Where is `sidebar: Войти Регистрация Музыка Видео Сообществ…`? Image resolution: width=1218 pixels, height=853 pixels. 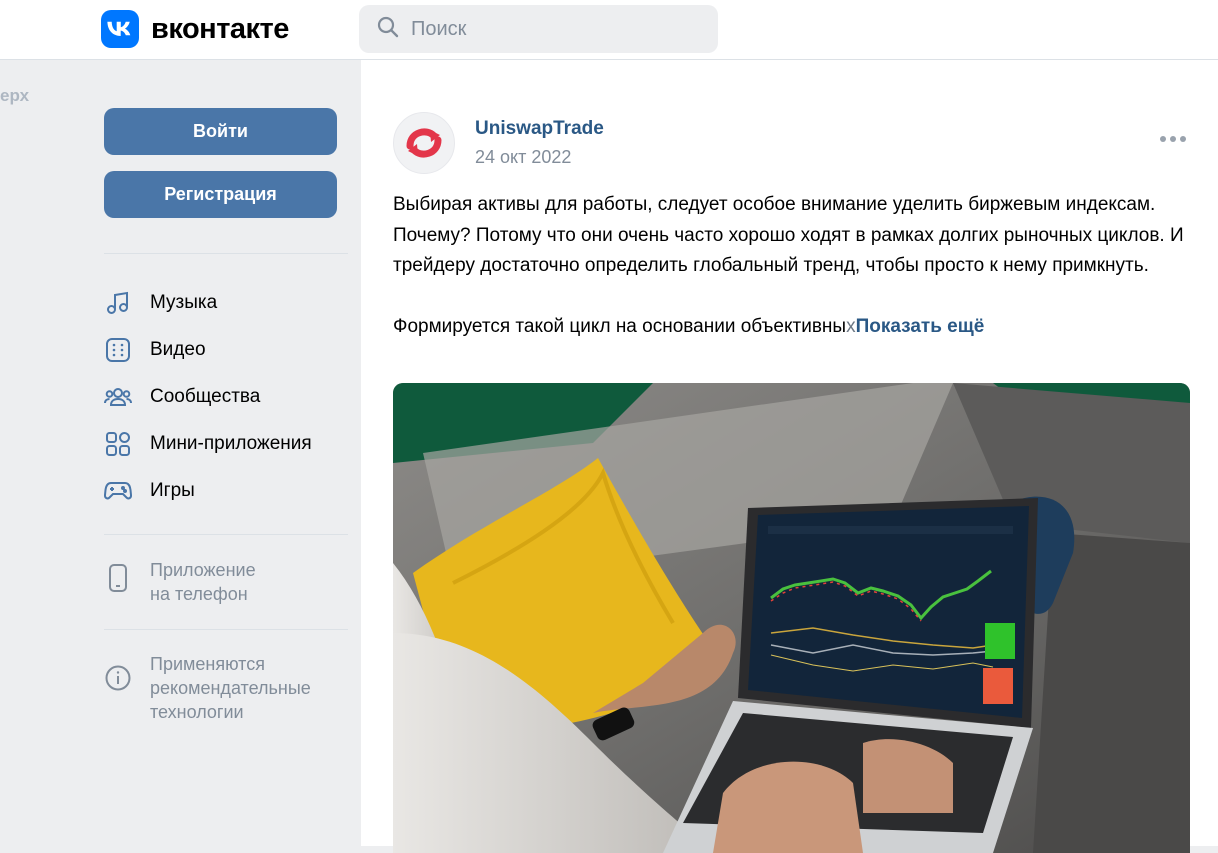
sidebar: Войти Регистрация Музыка Видео Сообществ… is located at coordinates (226, 416).